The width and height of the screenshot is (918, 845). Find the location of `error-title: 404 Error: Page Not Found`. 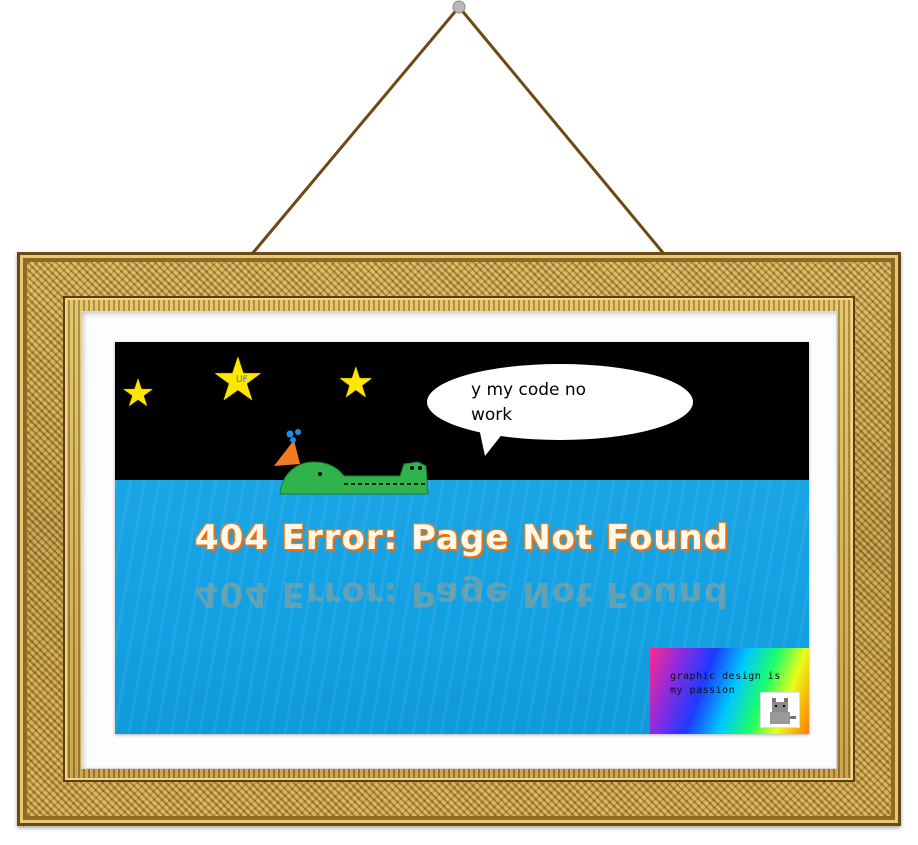

error-title: 404 Error: Page Not Found is located at coordinates (462, 538).